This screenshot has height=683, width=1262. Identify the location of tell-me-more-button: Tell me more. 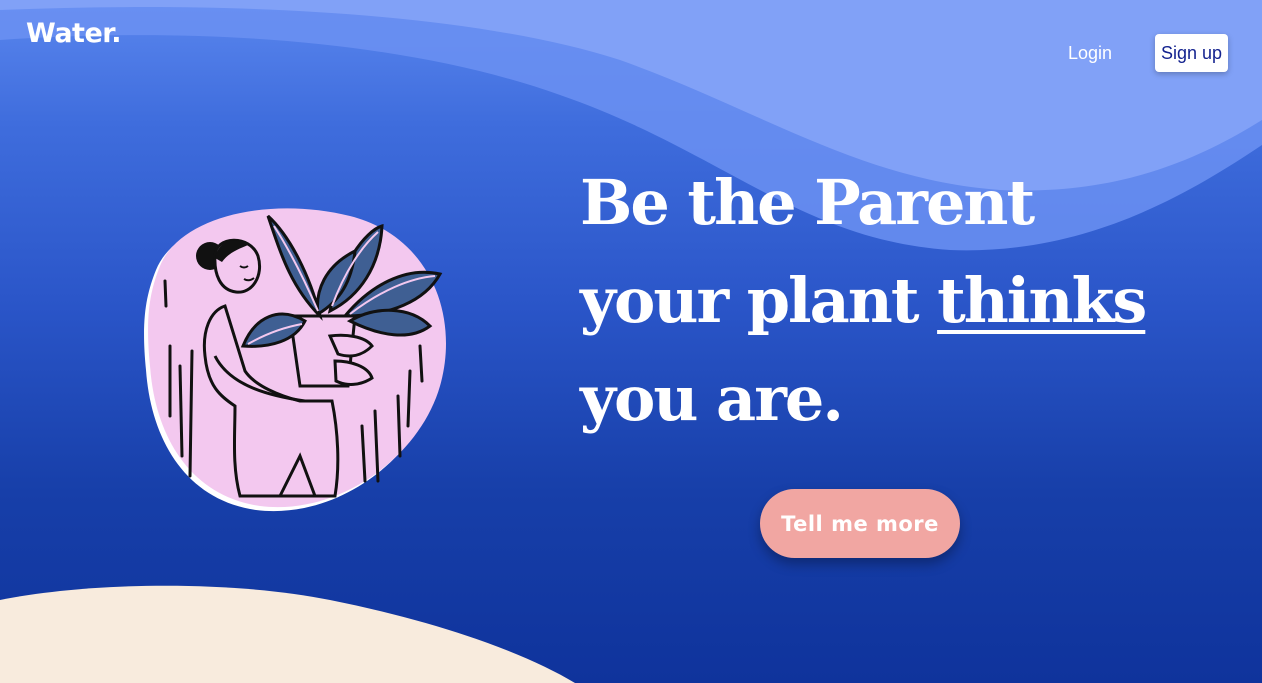
(860, 523).